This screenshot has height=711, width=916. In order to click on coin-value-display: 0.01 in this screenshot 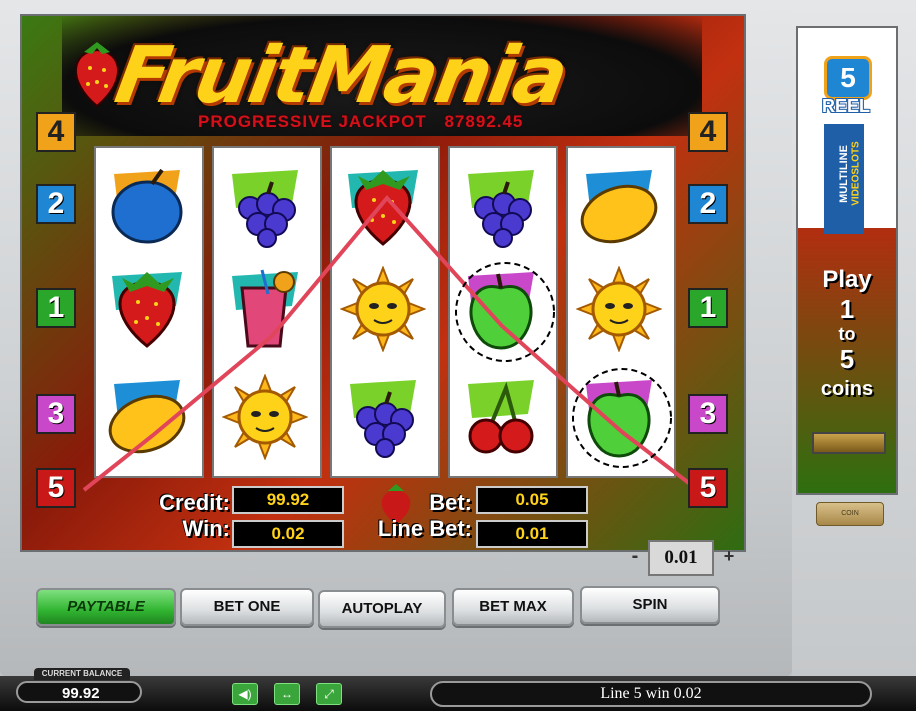, I will do `click(681, 558)`.